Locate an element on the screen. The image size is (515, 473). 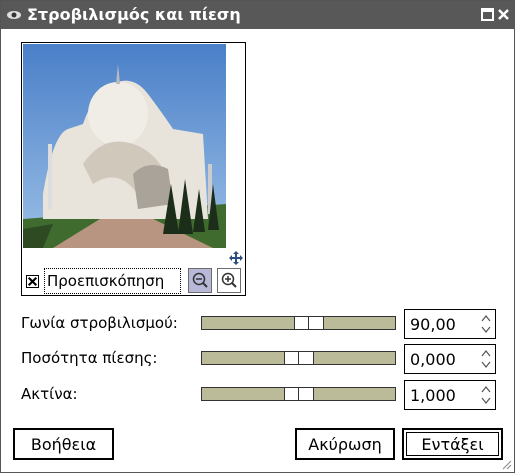
radius-label: Ακτίνα: is located at coordinates (49, 394).